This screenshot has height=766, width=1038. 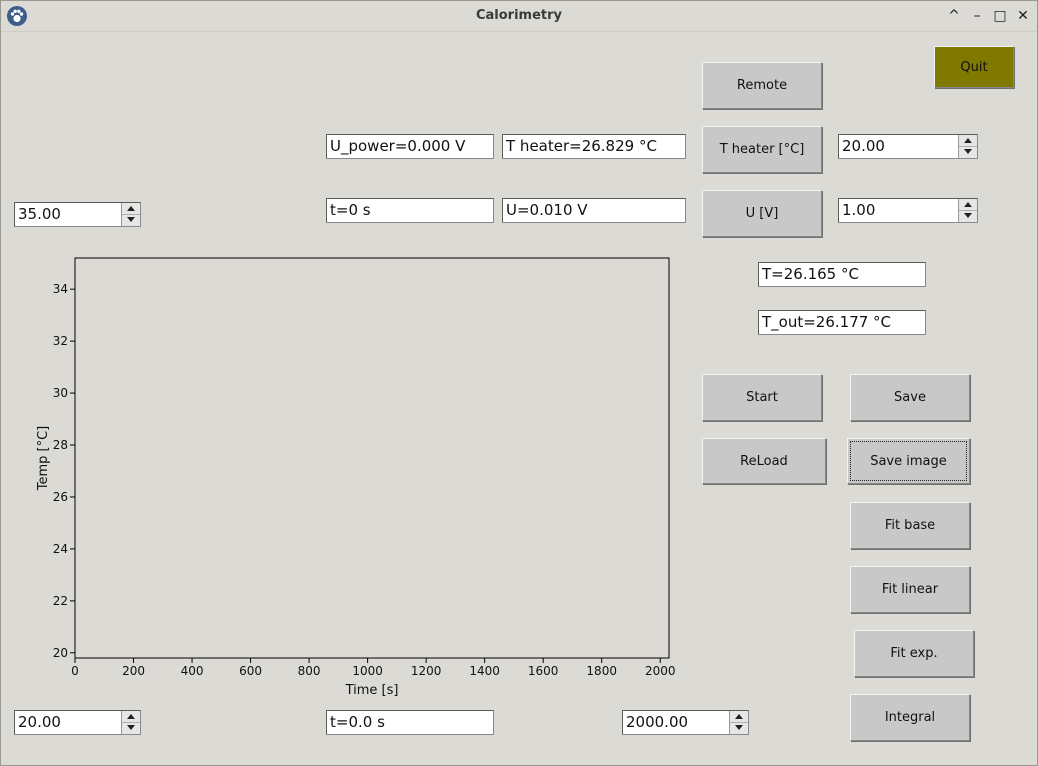 I want to click on start-button: Start, so click(x=762, y=397).